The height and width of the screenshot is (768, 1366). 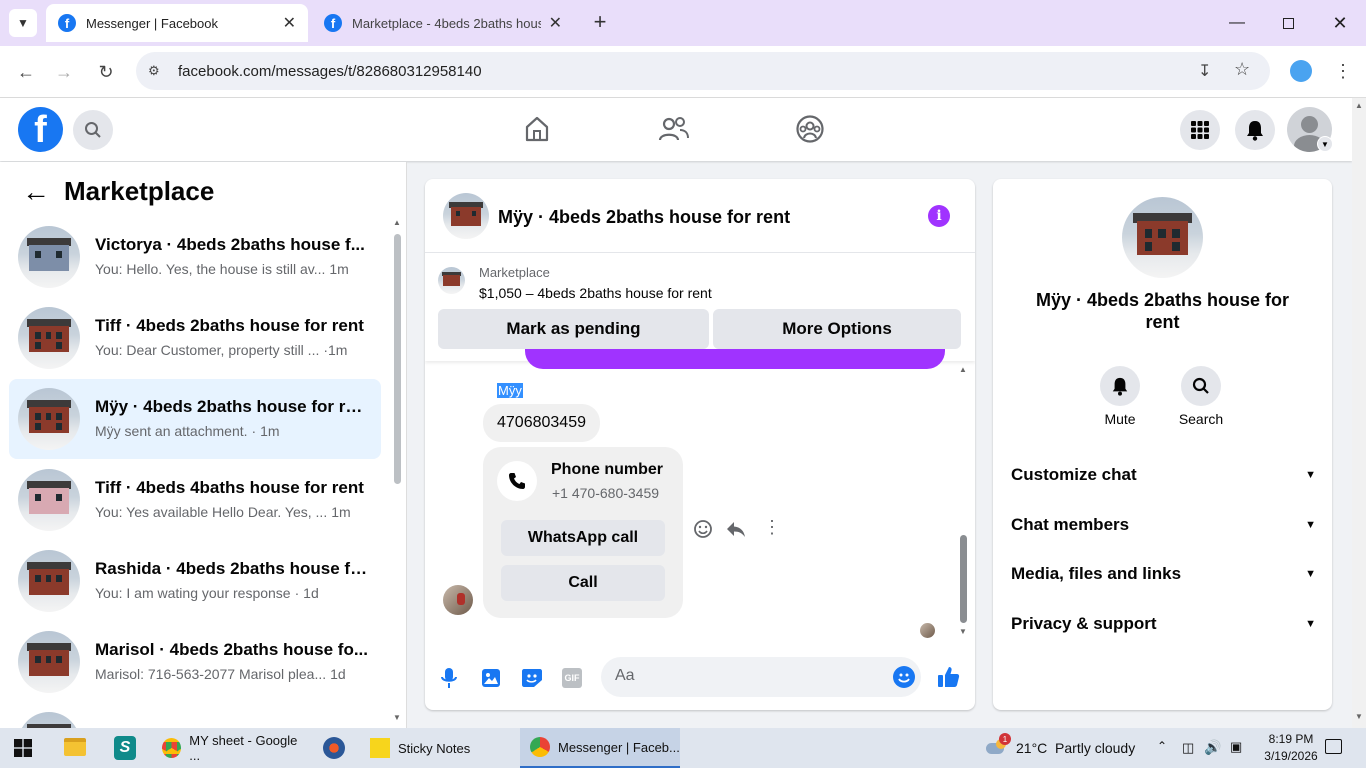 I want to click on site-settings-icon: ⚙, so click(x=154, y=71).